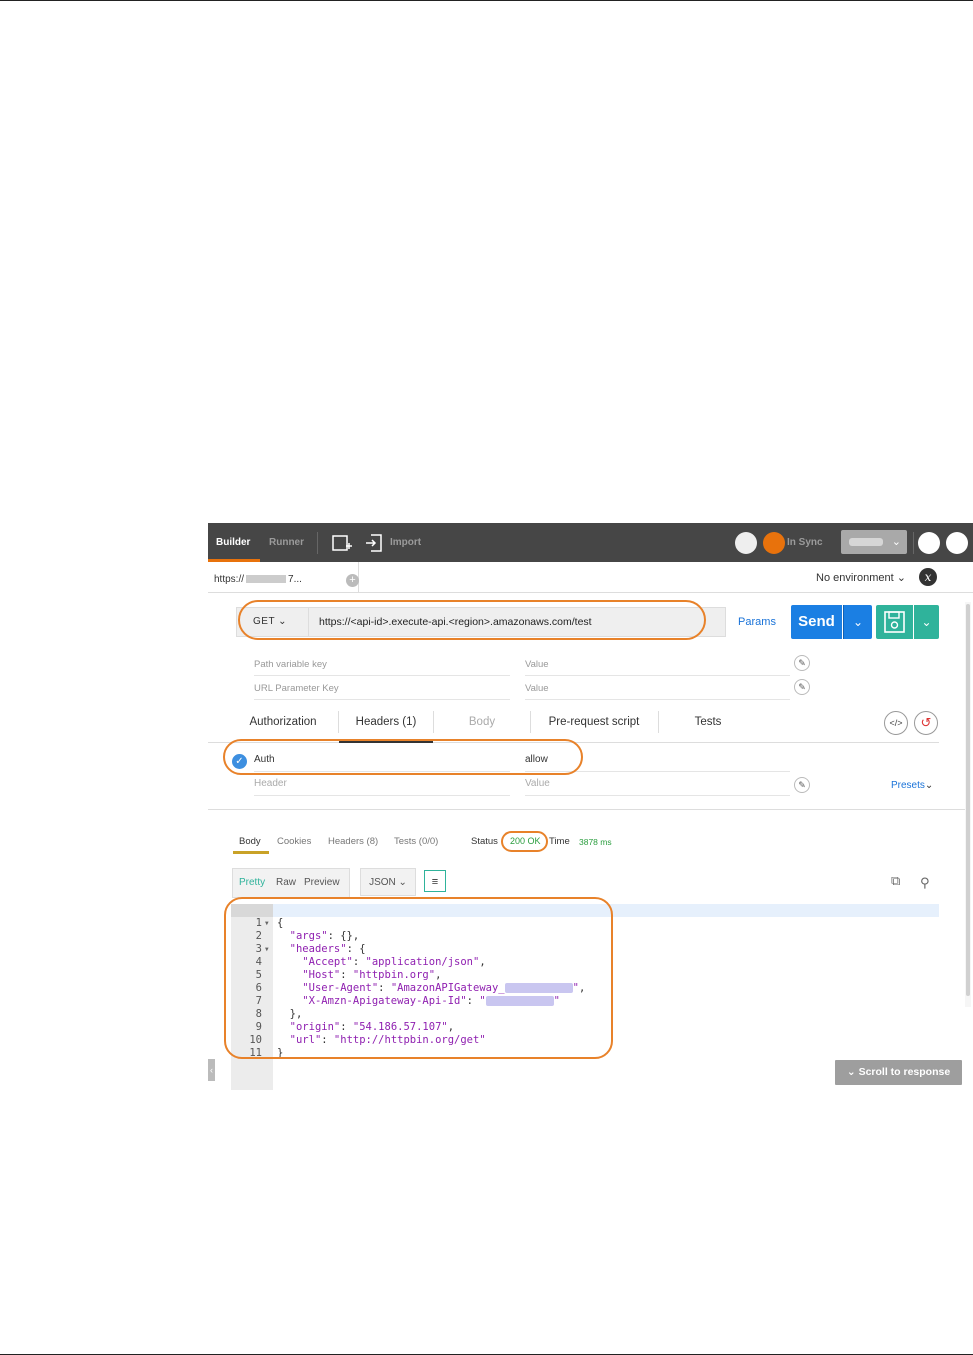  What do you see at coordinates (286, 883) in the screenshot?
I see `view-raw-button: Raw` at bounding box center [286, 883].